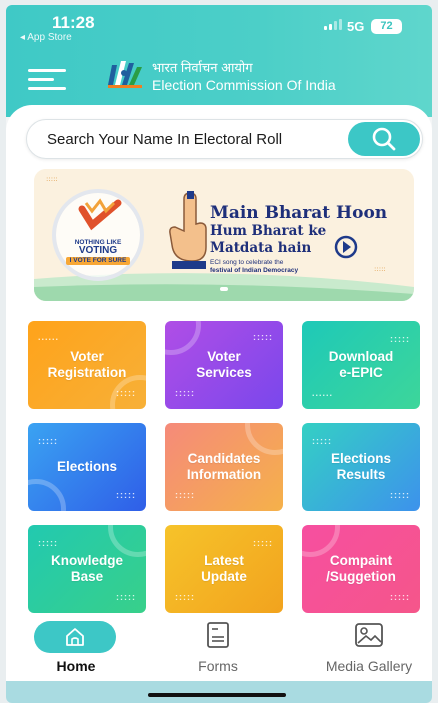  Describe the element at coordinates (46, 37) in the screenshot. I see `back-to-app-store-link: ◂ App Store` at that location.